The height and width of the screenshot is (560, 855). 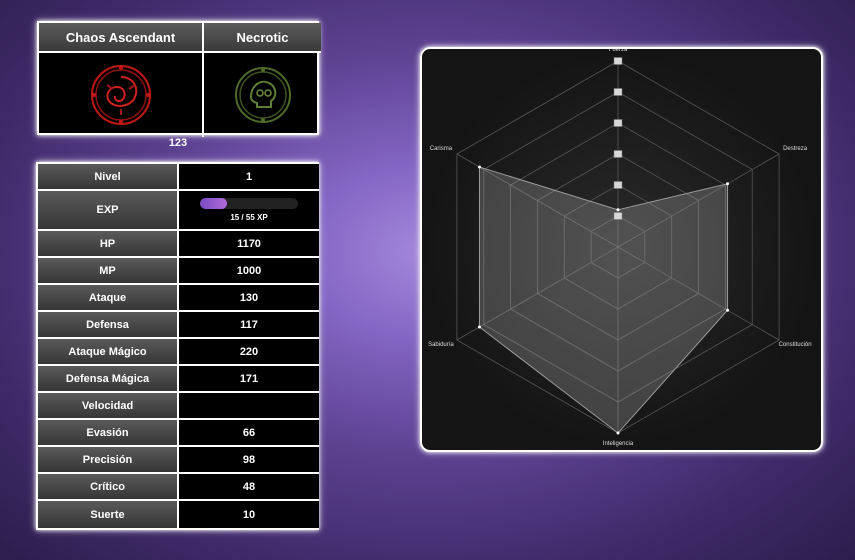 I want to click on stat-label: MP, so click(x=108, y=270).